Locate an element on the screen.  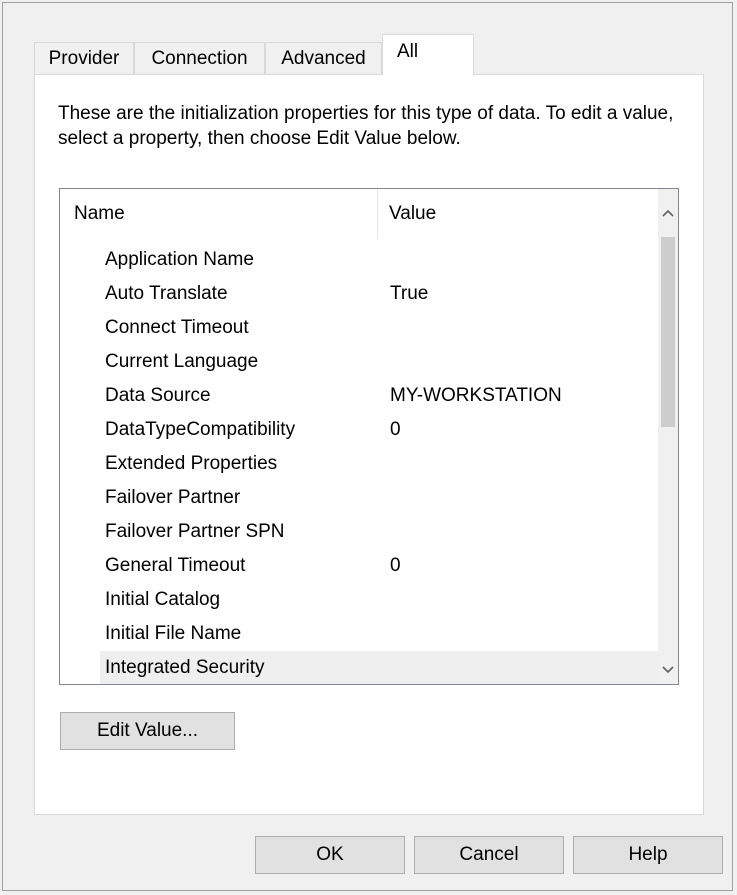
list-row: Initial File Name is located at coordinates (359, 634).